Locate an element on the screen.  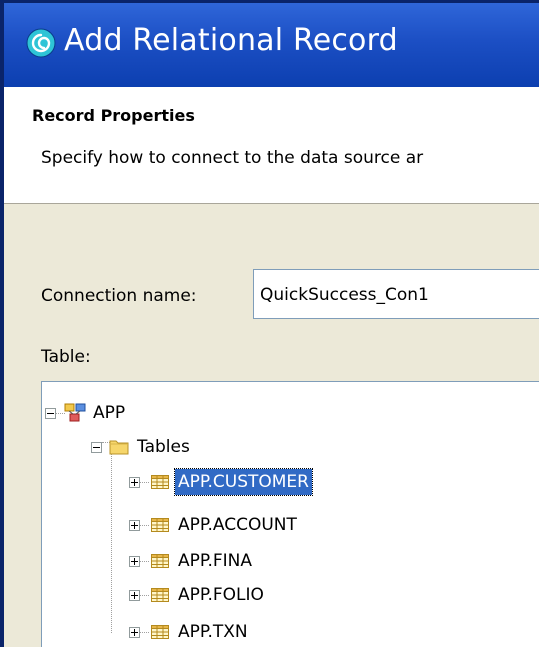
tree-node-table: APP.CUSTOMER is located at coordinates (242, 482).